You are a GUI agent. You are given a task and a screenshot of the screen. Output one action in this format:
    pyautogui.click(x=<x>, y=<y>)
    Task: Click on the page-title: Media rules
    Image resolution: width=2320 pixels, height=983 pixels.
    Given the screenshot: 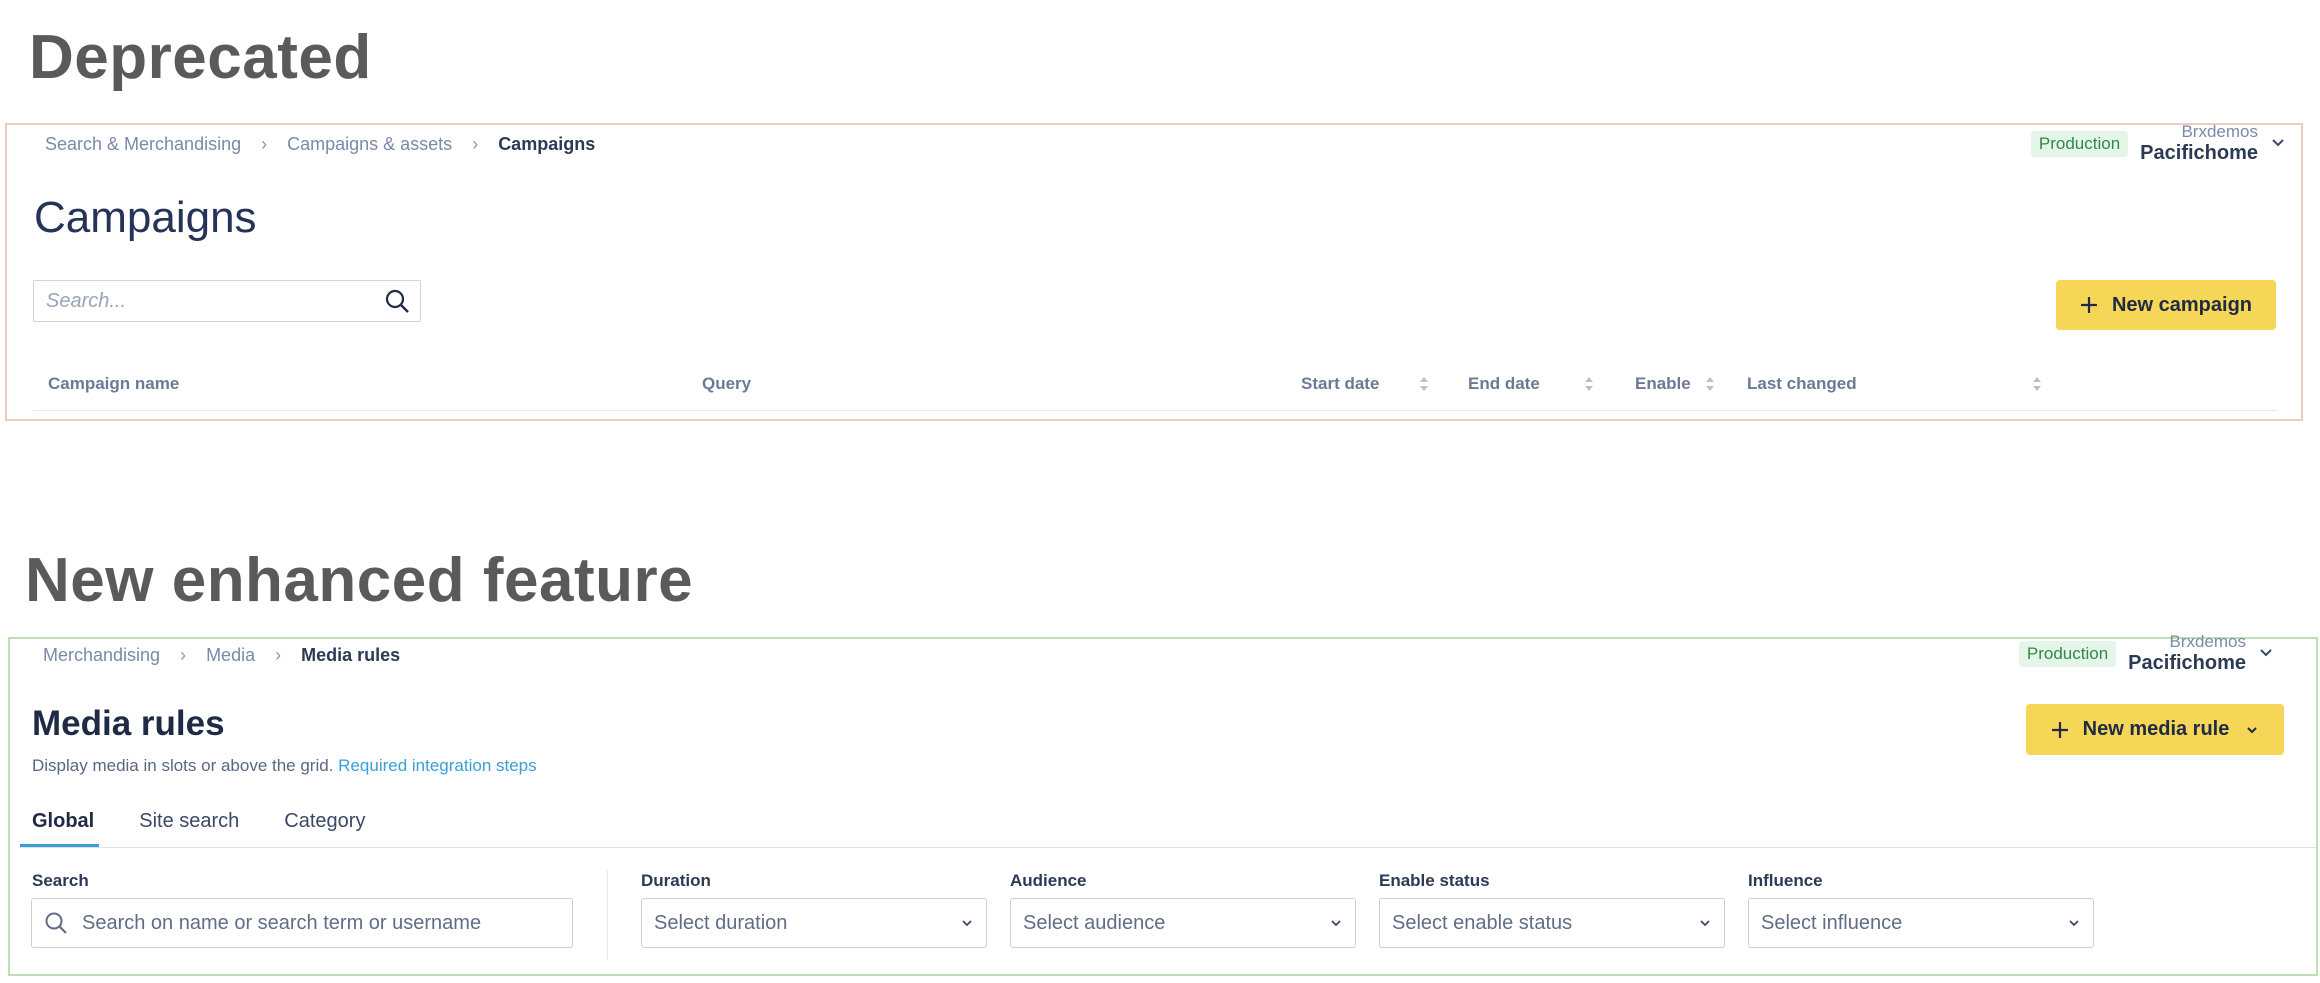 What is the action you would take?
    pyautogui.click(x=128, y=723)
    